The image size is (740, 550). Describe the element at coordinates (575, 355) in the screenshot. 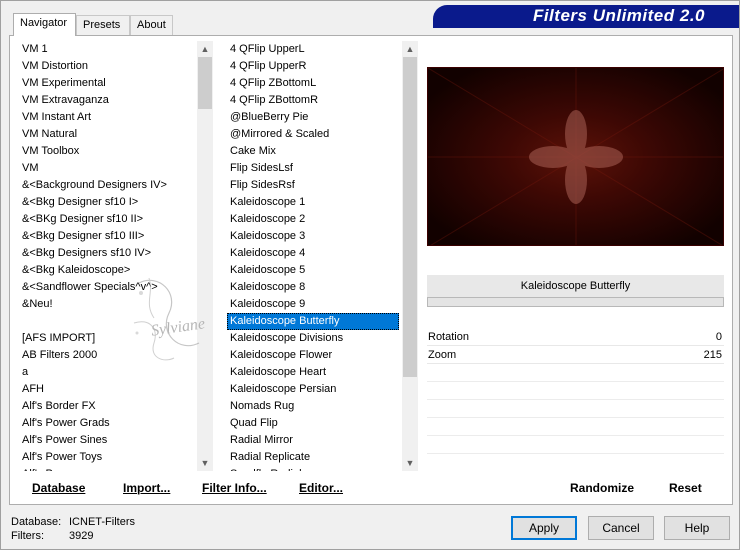

I see `param-zoom: Zoom 215` at that location.